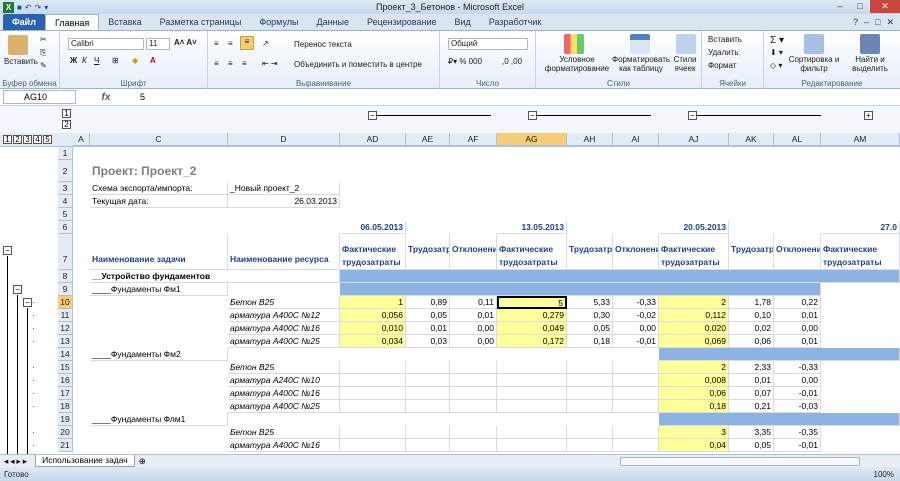  I want to click on value-cell: 0,11, so click(473, 302).